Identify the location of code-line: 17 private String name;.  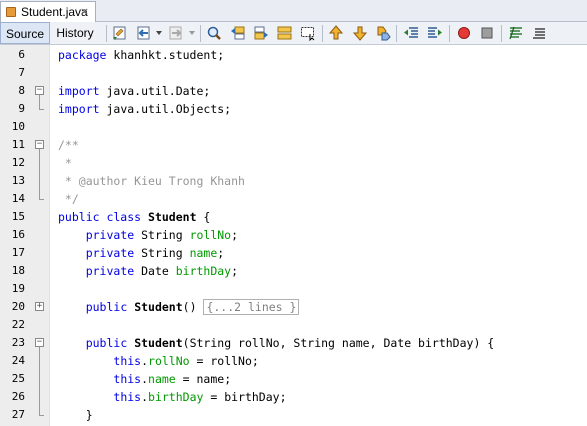
(293, 253).